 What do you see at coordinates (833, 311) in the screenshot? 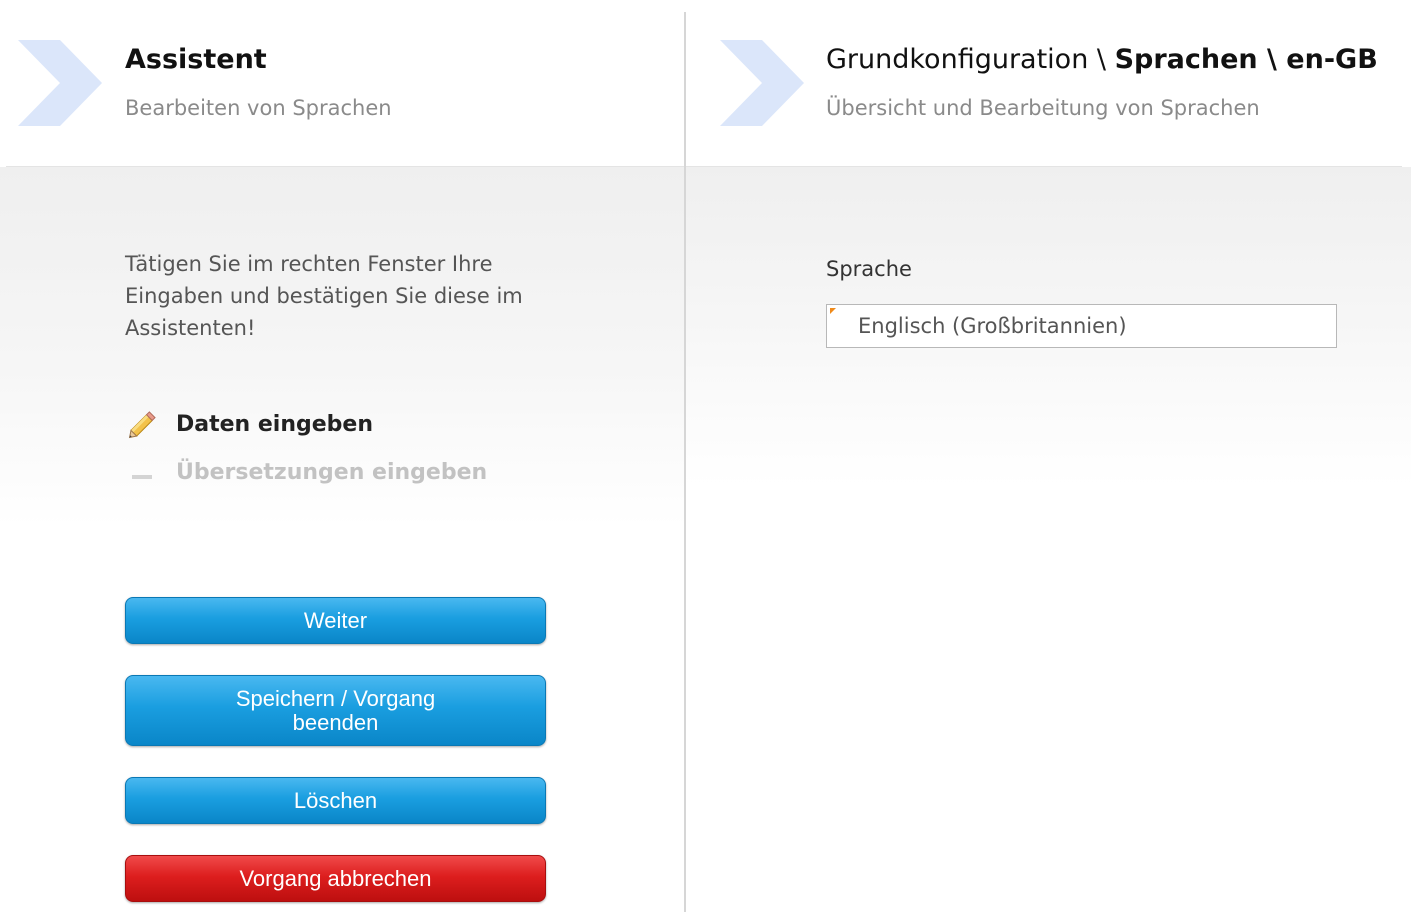
I see `required-marker-icon` at bounding box center [833, 311].